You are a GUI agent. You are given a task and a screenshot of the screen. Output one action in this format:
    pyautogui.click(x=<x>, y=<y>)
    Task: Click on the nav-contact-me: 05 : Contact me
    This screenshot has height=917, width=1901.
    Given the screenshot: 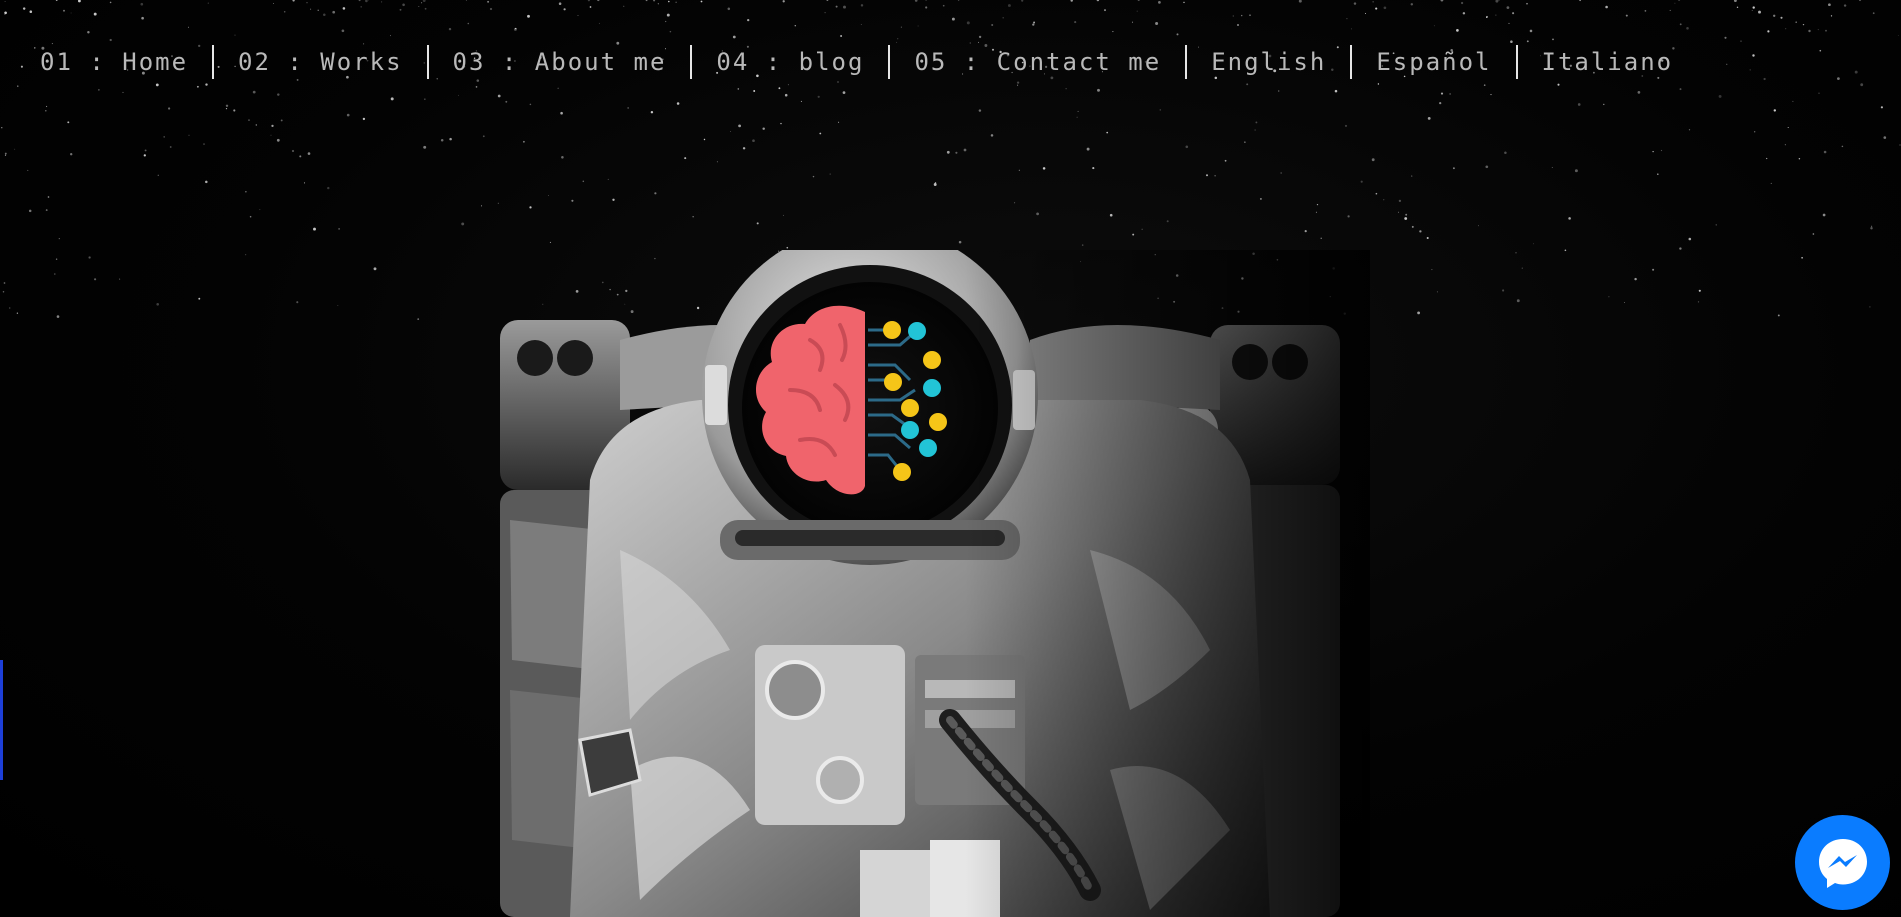 What is the action you would take?
    pyautogui.click(x=1037, y=62)
    